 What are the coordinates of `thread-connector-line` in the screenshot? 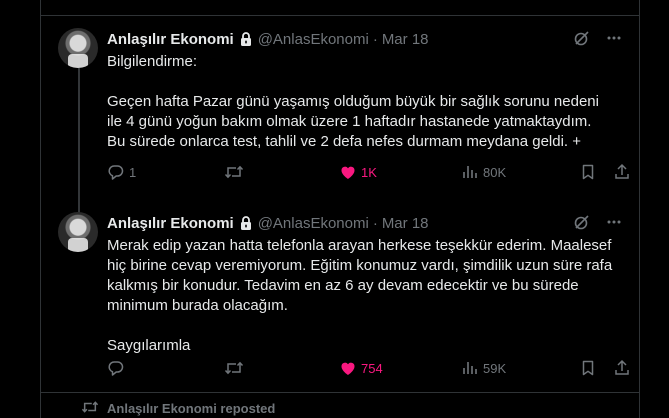 It's located at (79, 144).